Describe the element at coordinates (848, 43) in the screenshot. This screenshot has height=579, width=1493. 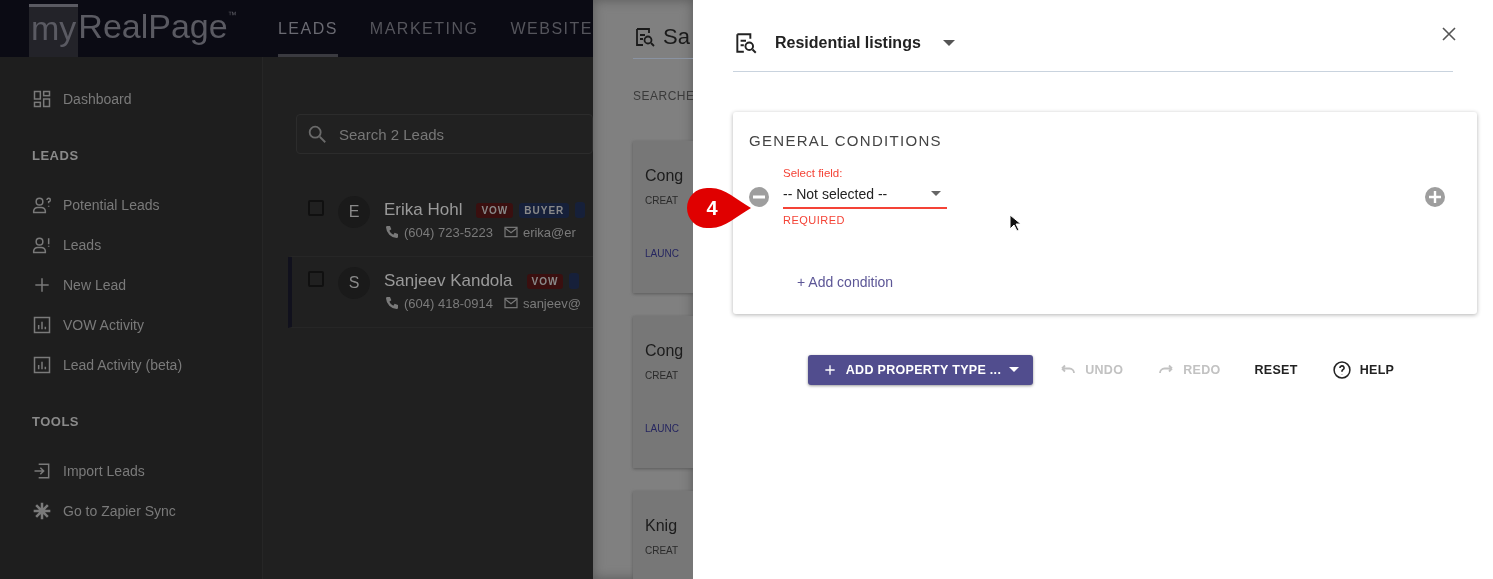
I see `listing-type-title: Residential listings` at that location.